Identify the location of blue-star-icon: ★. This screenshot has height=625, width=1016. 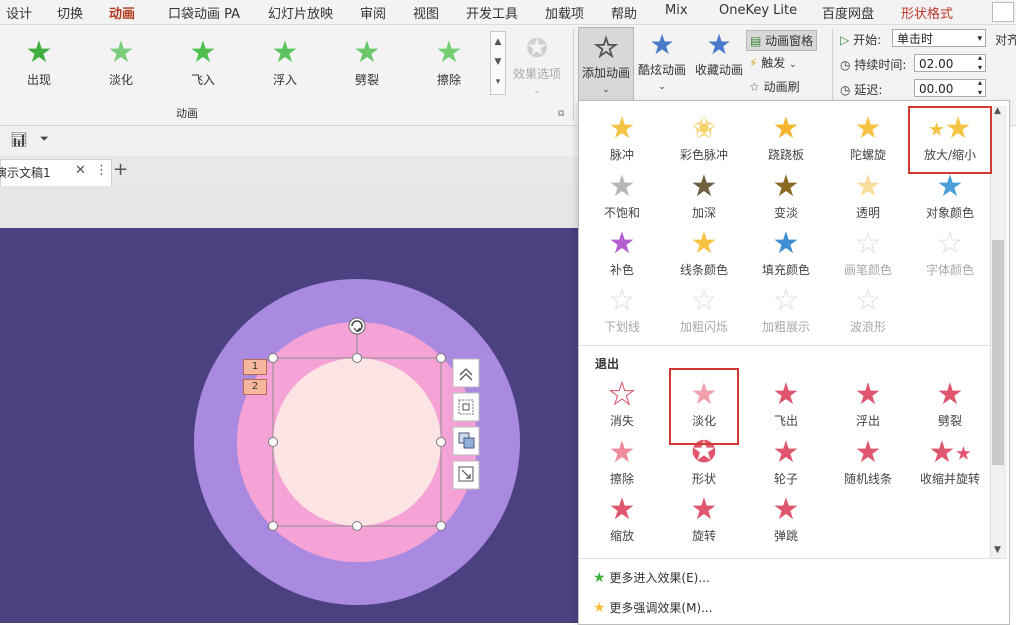
(786, 243).